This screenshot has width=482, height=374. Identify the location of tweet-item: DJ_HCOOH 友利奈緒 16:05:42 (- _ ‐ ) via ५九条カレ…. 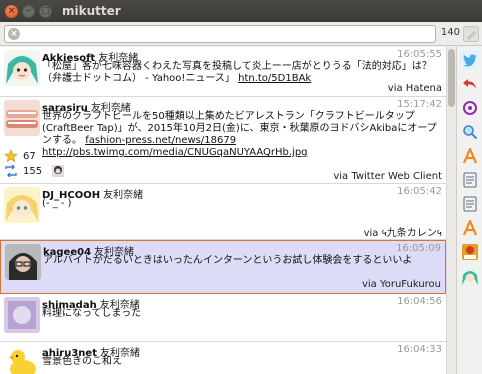
(223, 212).